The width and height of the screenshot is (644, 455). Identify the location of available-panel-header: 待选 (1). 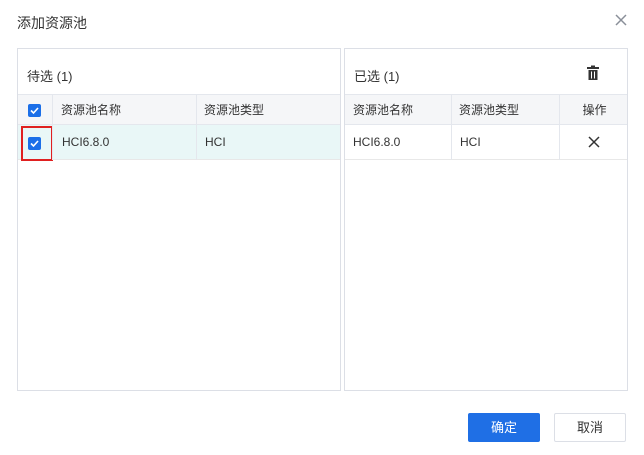
(179, 72).